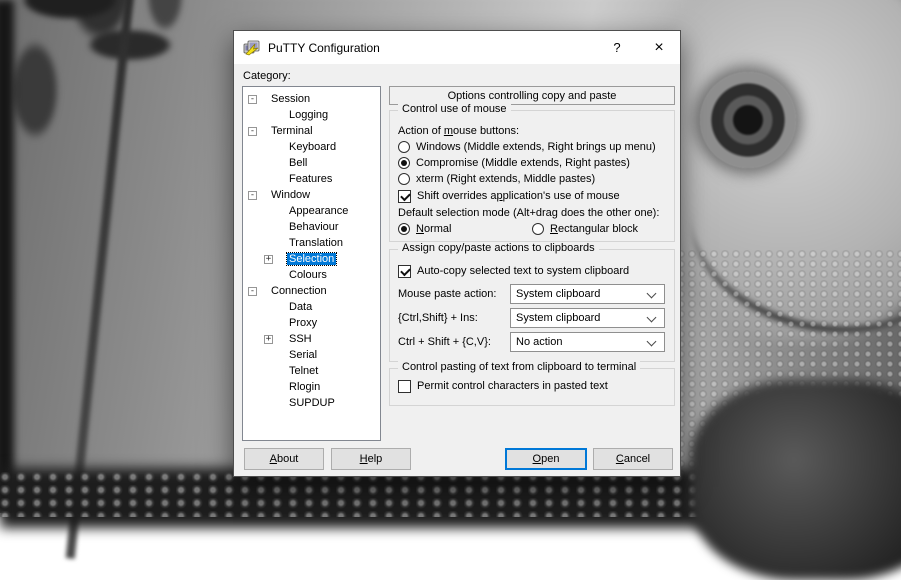 This screenshot has height=580, width=901. I want to click on help-button: Help, so click(371, 459).